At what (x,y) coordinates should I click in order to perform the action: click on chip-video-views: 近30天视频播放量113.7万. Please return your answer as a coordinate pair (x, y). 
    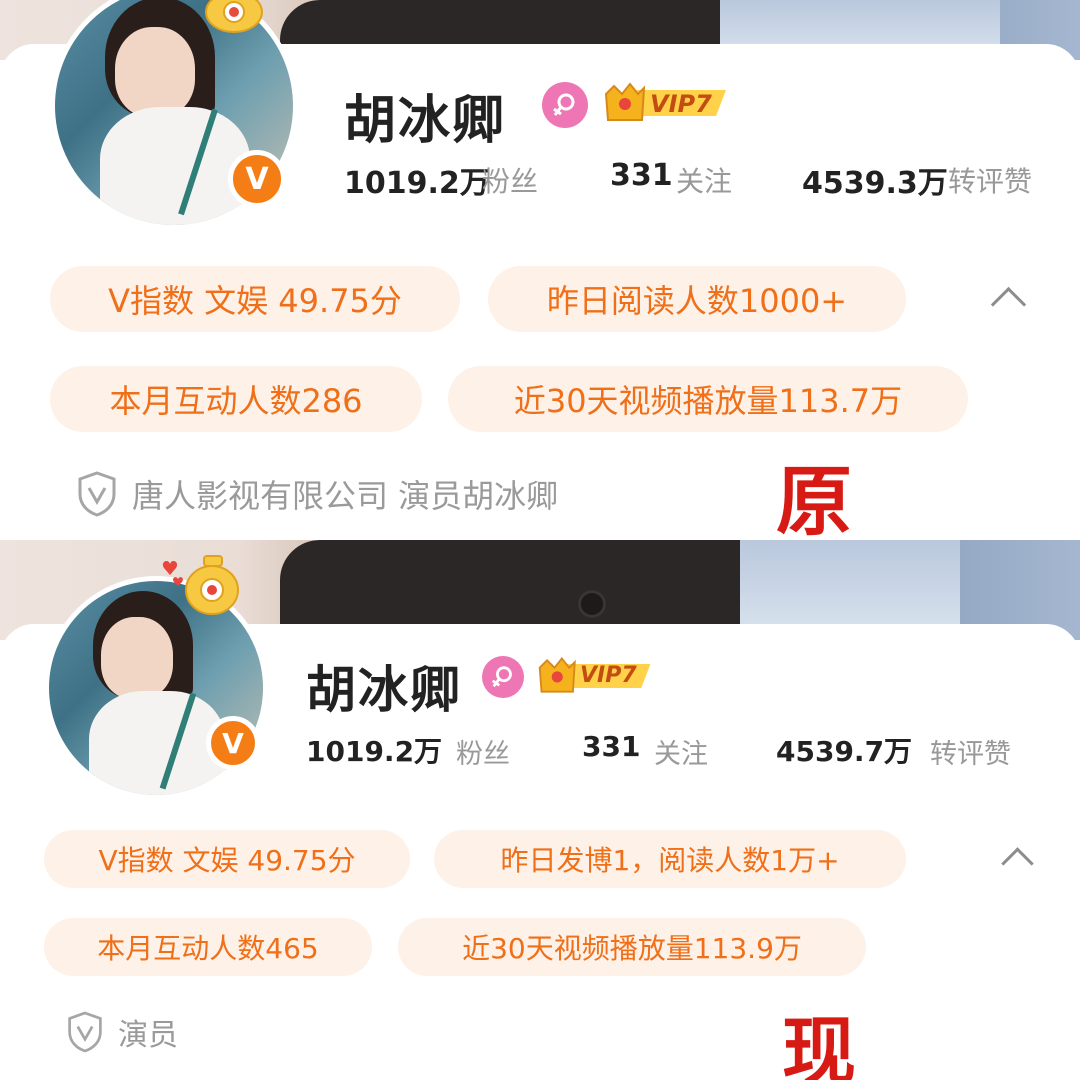
    Looking at the image, I should click on (708, 399).